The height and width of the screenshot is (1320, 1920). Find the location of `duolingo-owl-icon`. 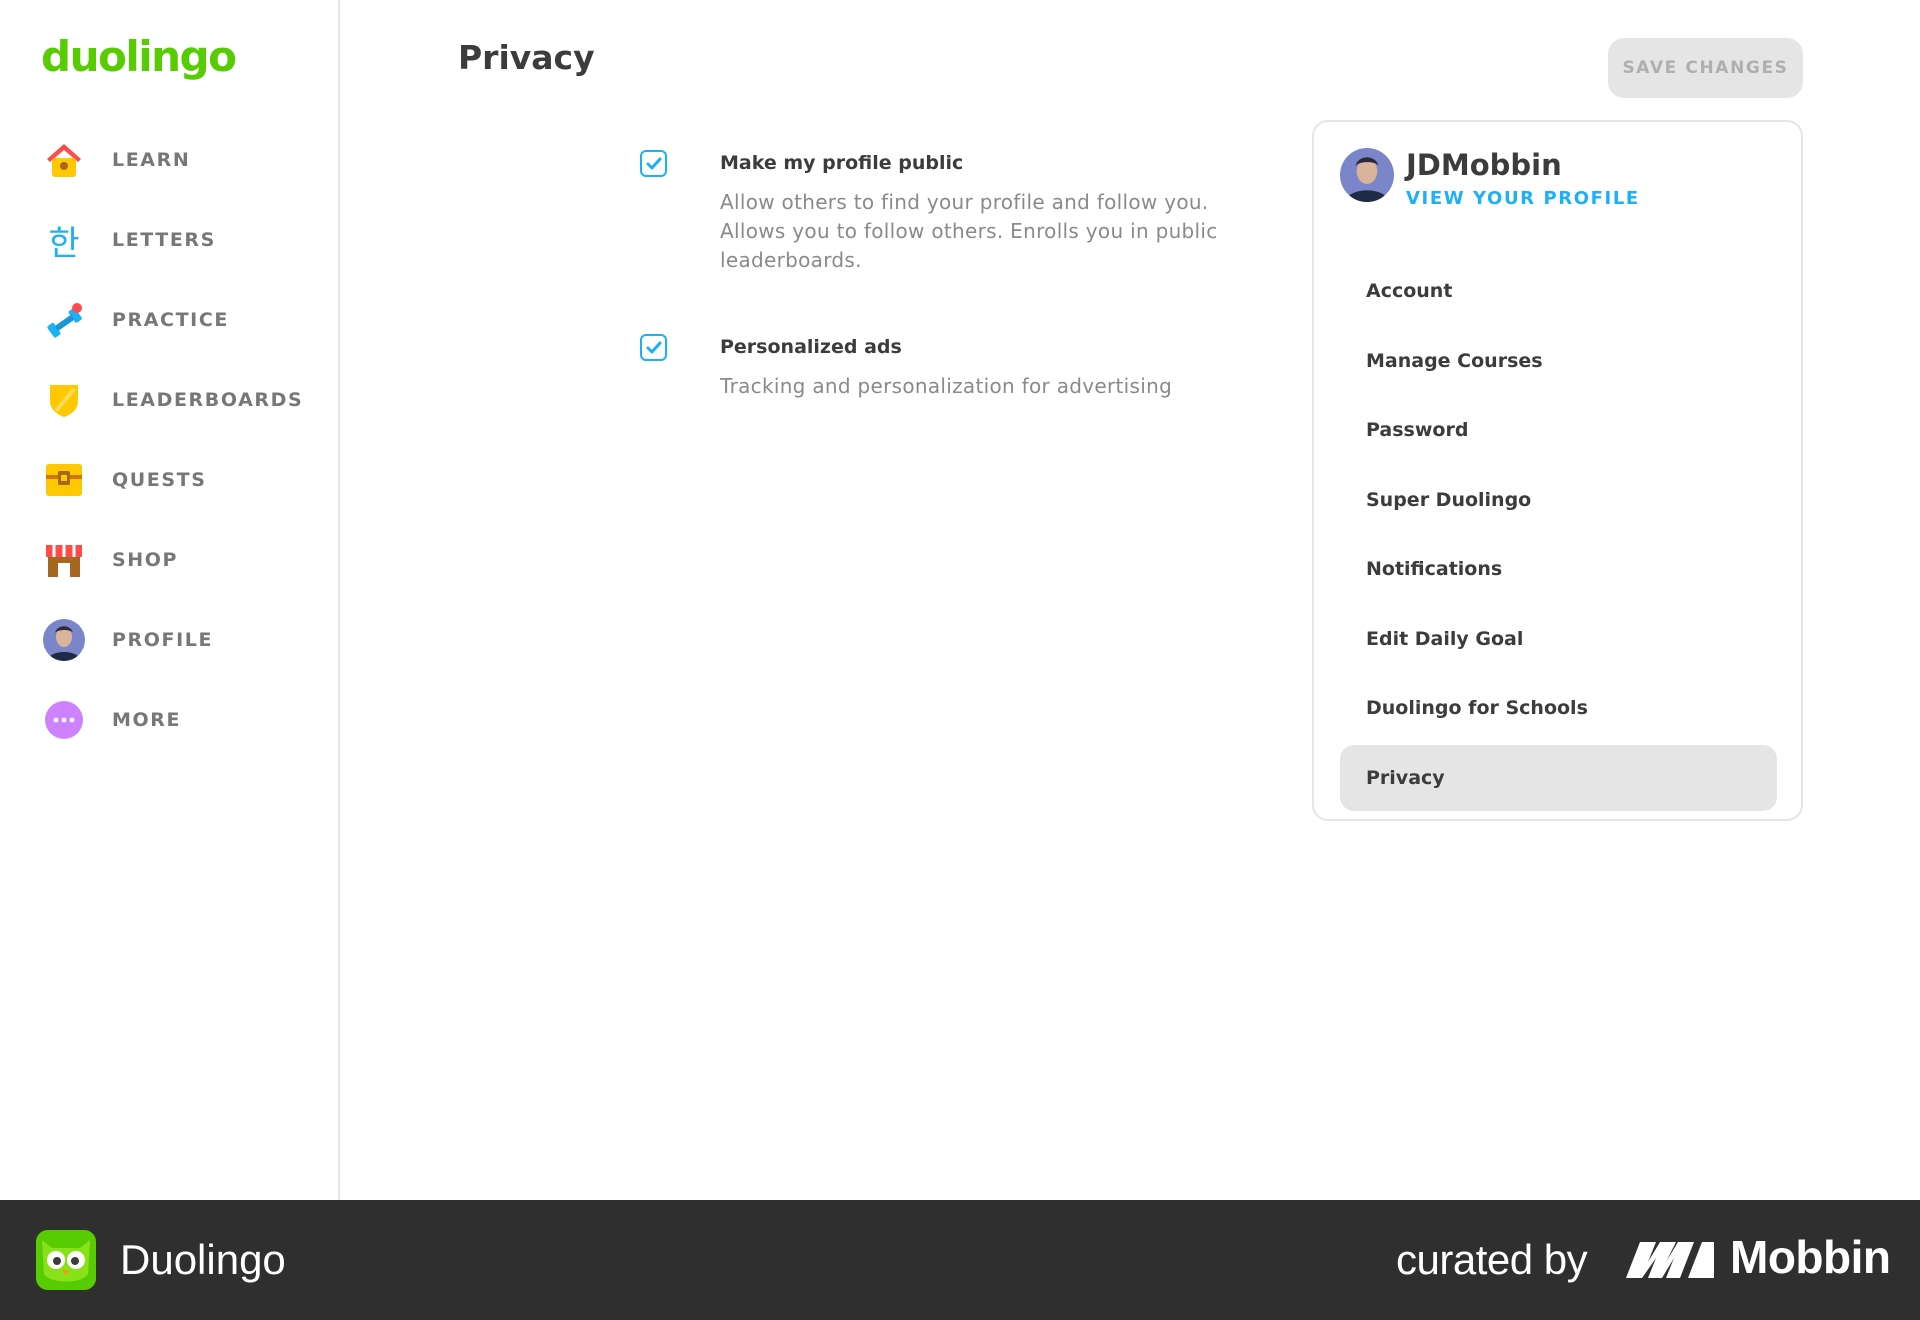

duolingo-owl-icon is located at coordinates (66, 1260).